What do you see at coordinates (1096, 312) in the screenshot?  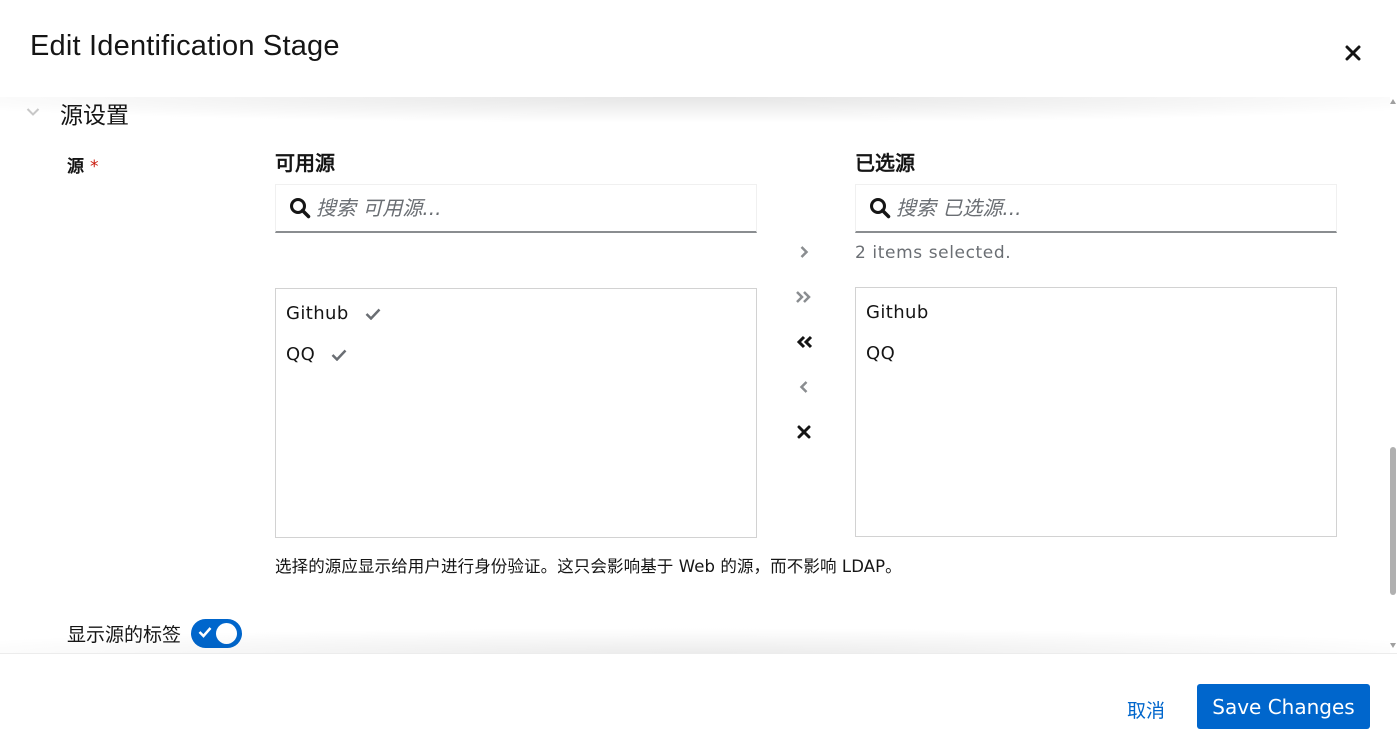 I see `chosen-item-github: Github` at bounding box center [1096, 312].